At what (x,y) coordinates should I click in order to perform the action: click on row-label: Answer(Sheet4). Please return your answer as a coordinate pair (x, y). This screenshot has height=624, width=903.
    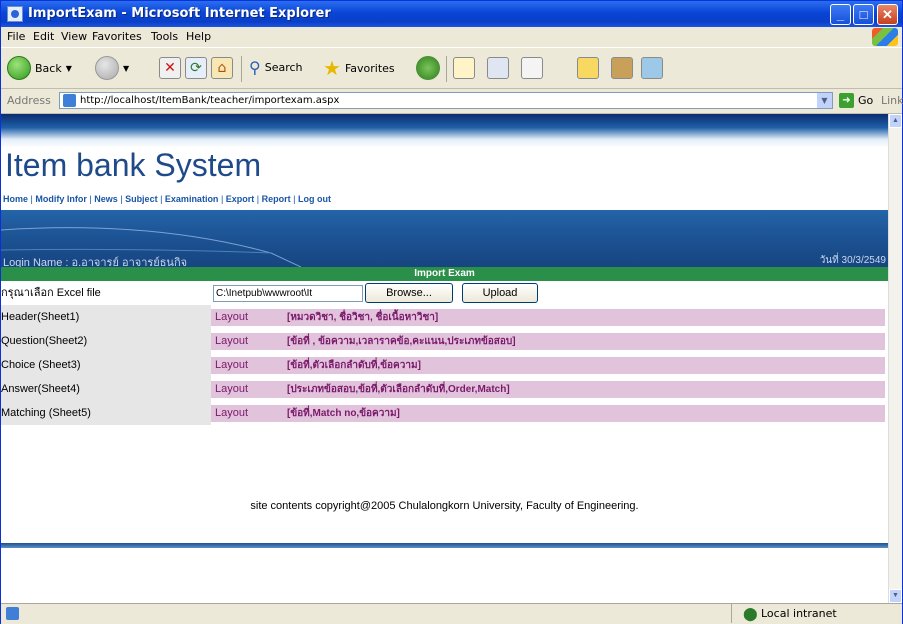
    Looking at the image, I should click on (106, 389).